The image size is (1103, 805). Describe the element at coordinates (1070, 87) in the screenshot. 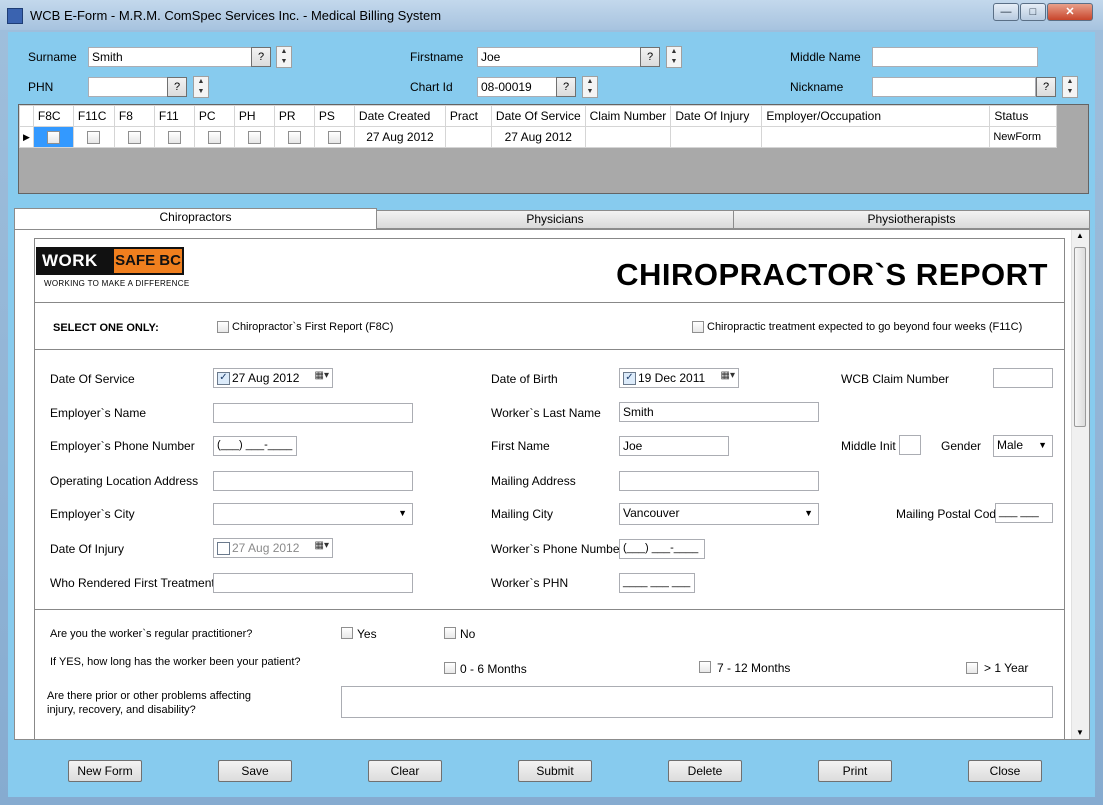

I see `nickname-spinner: ▲ ▼` at that location.